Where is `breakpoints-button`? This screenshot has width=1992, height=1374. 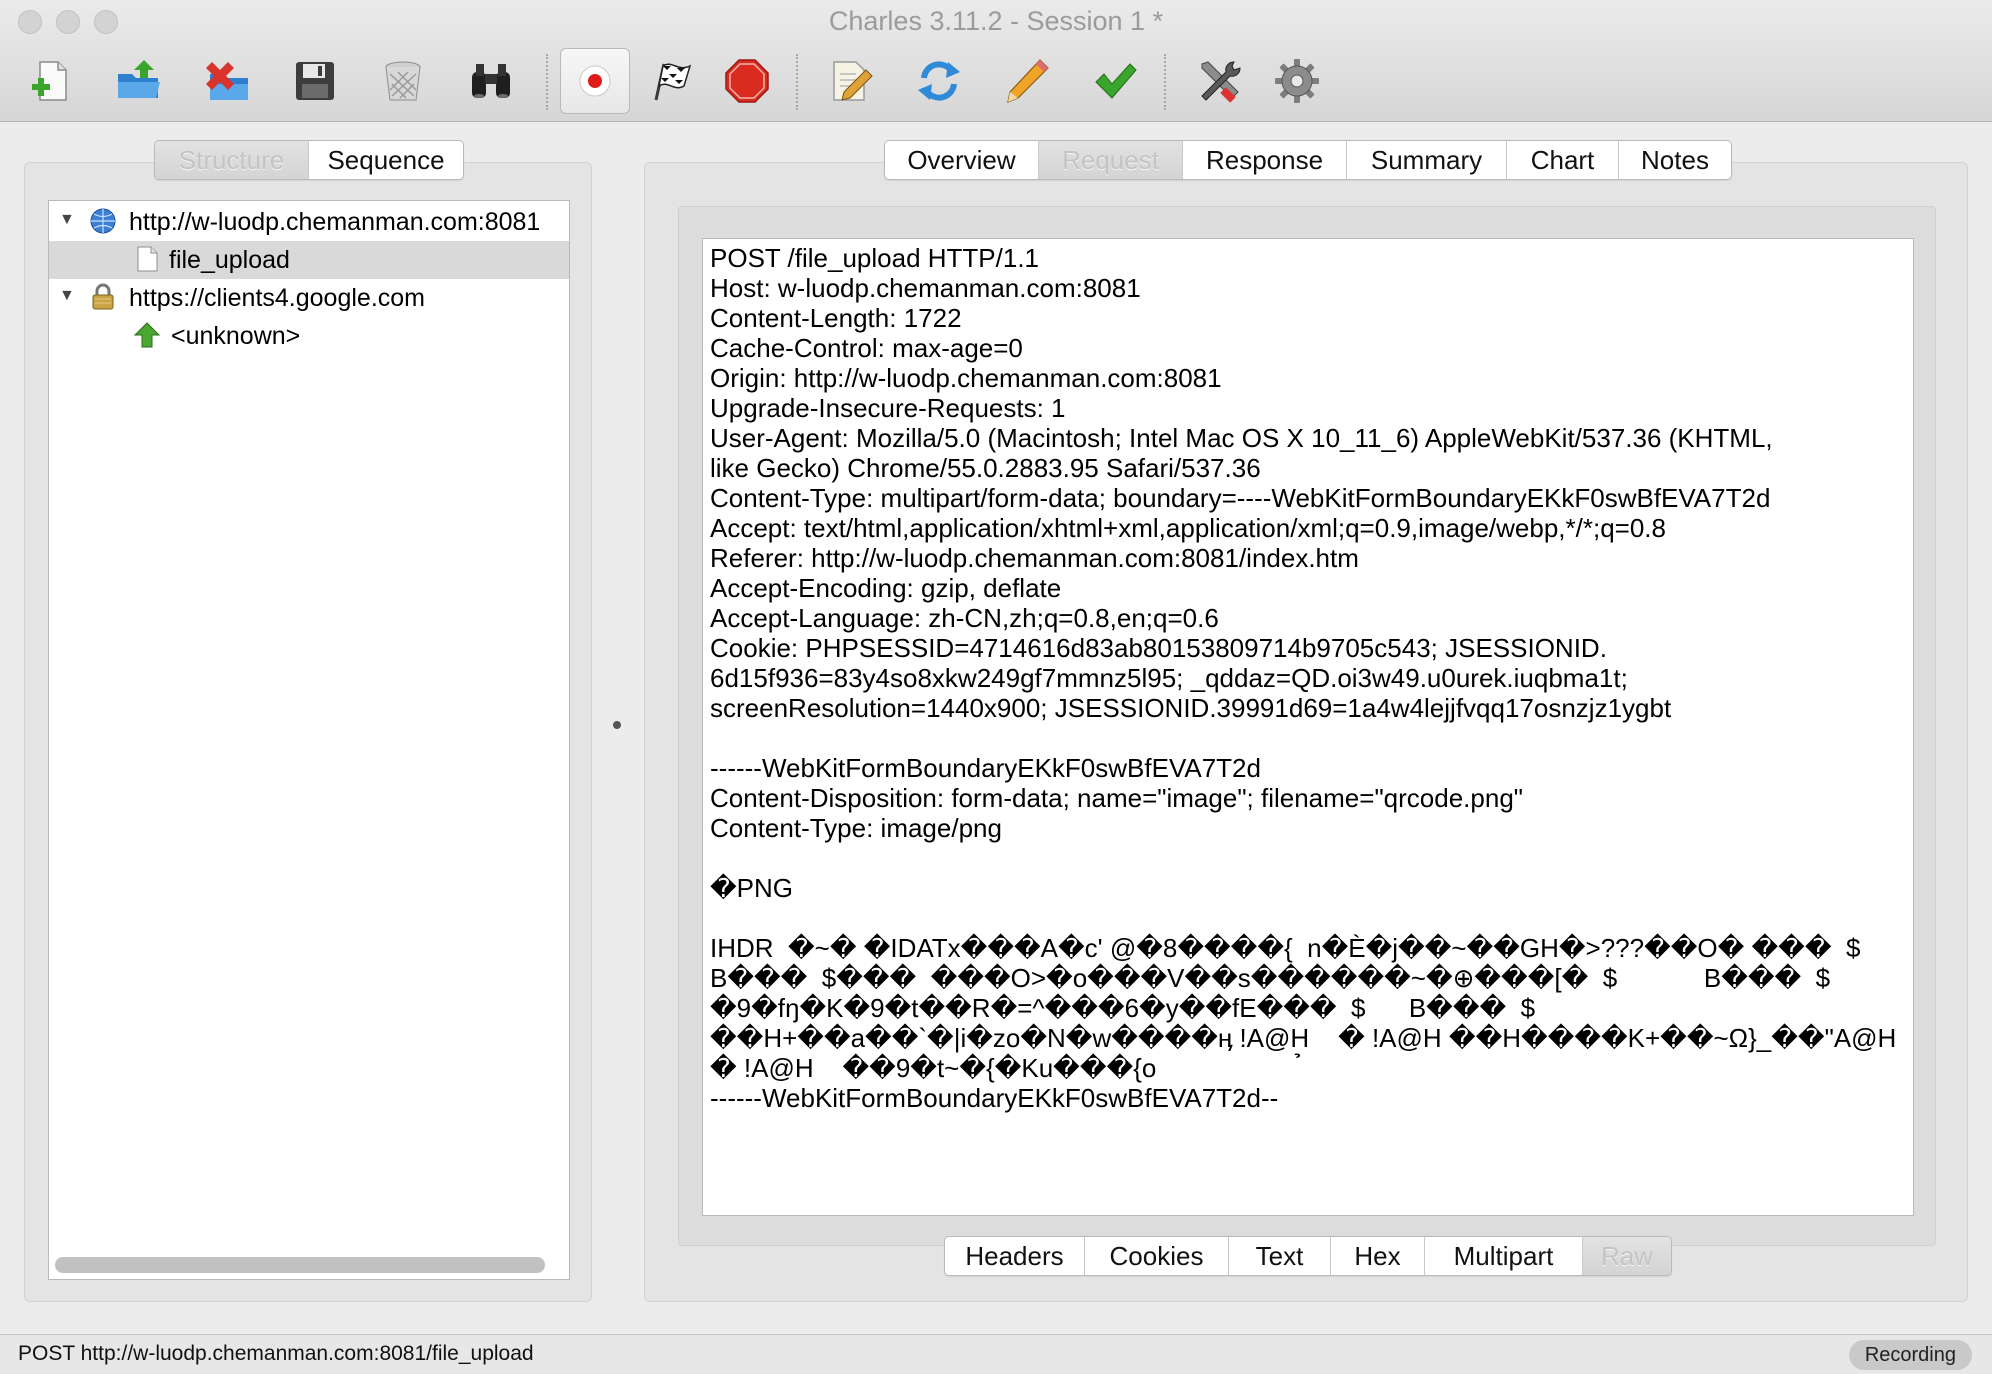
breakpoints-button is located at coordinates (747, 81).